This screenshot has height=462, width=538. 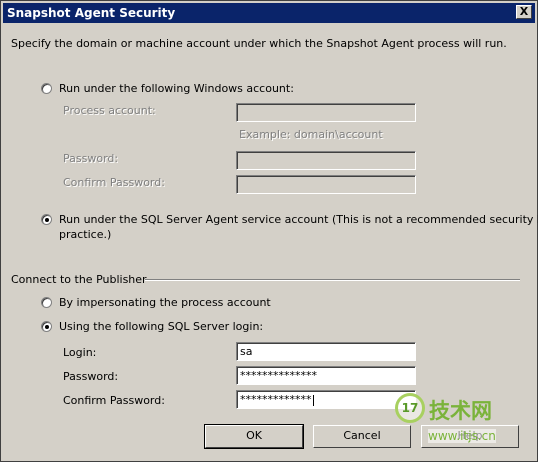 What do you see at coordinates (276, 399) in the screenshot?
I see `confirm-password-value: *************` at bounding box center [276, 399].